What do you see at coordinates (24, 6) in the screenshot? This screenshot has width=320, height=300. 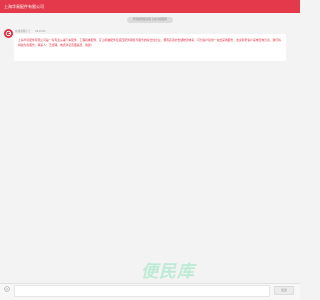 I see `chat-title: 上海华易配件有限公司` at bounding box center [24, 6].